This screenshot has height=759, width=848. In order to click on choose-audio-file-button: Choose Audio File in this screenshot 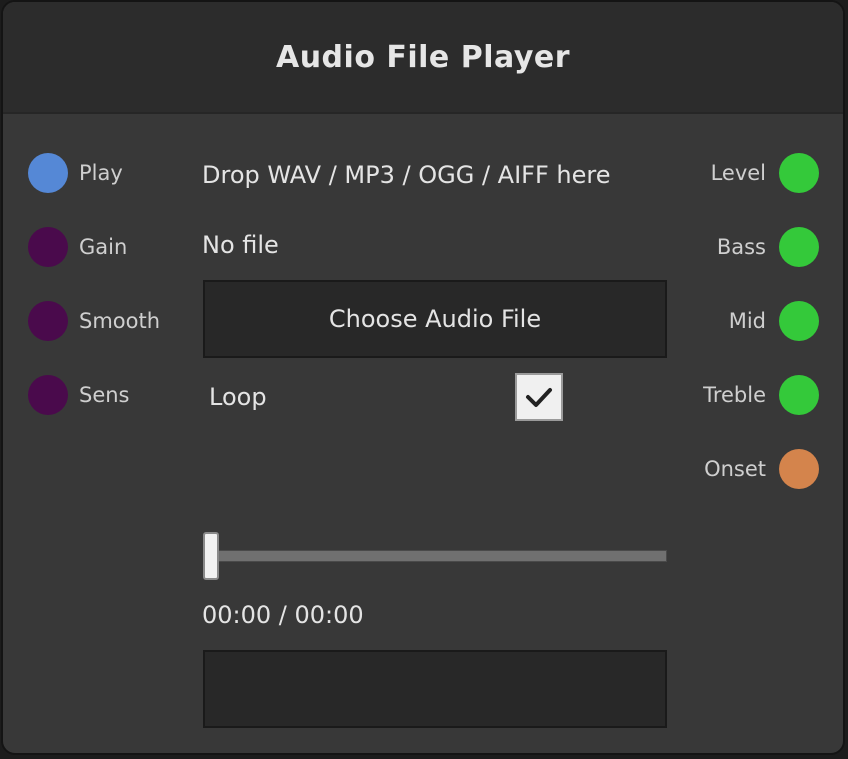, I will do `click(435, 319)`.